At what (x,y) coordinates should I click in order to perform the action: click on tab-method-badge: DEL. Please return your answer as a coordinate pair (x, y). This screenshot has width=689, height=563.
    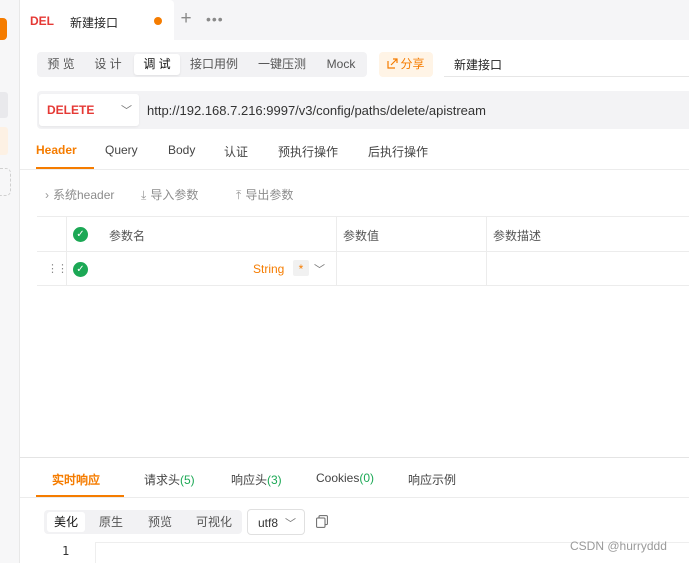
    Looking at the image, I should click on (42, 21).